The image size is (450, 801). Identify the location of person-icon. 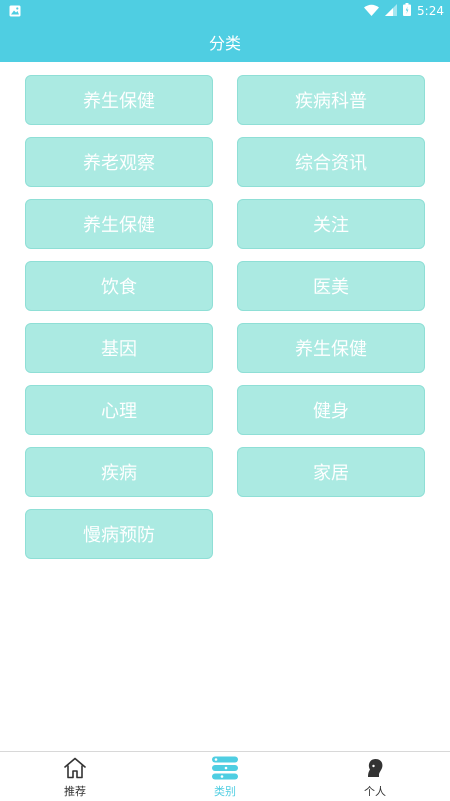
(375, 768).